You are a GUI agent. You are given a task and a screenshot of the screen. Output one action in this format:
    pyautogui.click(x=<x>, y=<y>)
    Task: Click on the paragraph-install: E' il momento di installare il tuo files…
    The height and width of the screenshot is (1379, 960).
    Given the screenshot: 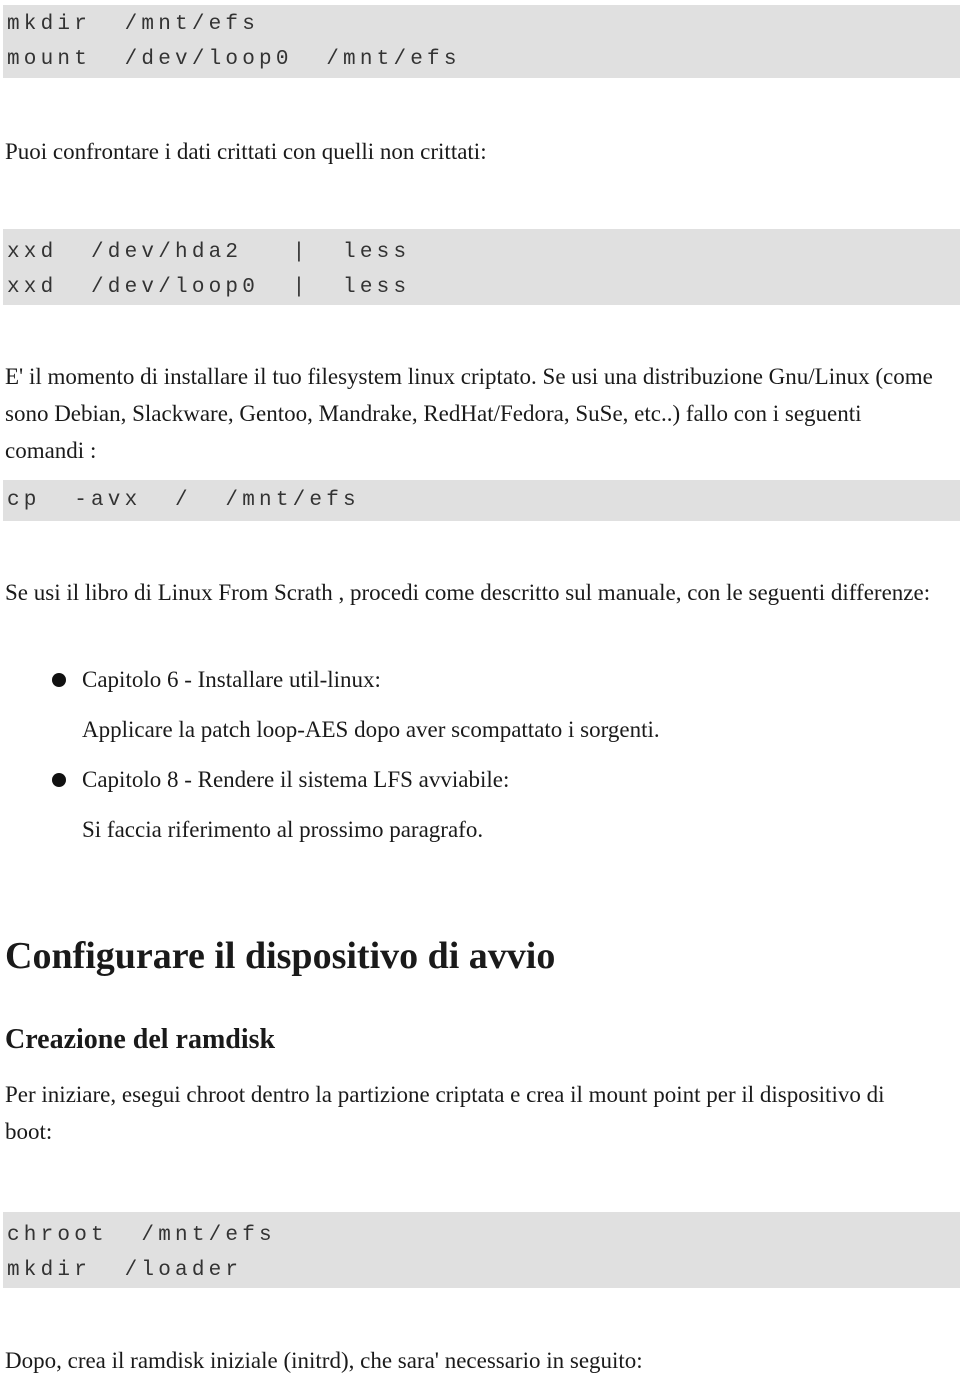 What is the action you would take?
    pyautogui.click(x=469, y=413)
    